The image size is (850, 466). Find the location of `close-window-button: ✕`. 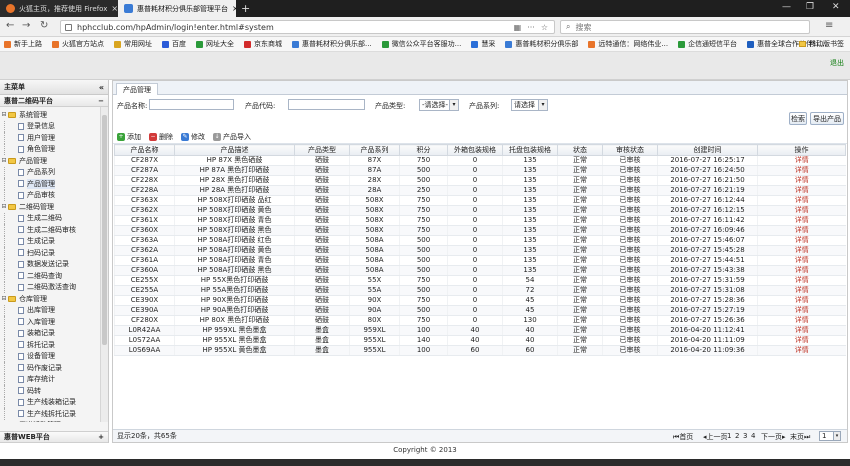

close-window-button: ✕ is located at coordinates (836, 7).